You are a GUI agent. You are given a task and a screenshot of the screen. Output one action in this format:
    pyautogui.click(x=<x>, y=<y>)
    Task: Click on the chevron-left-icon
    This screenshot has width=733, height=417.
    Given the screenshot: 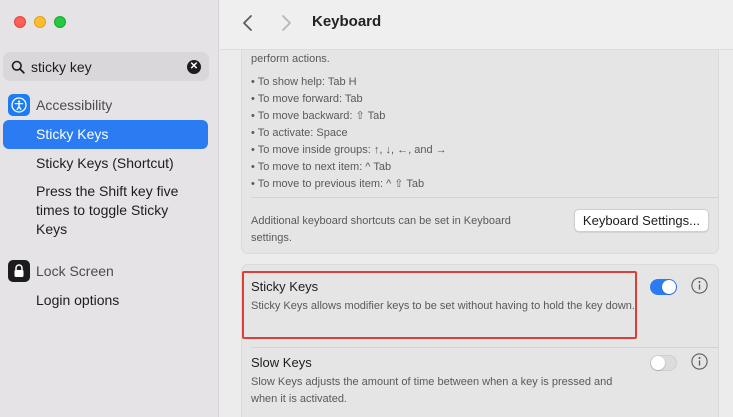 What is the action you would take?
    pyautogui.click(x=248, y=23)
    